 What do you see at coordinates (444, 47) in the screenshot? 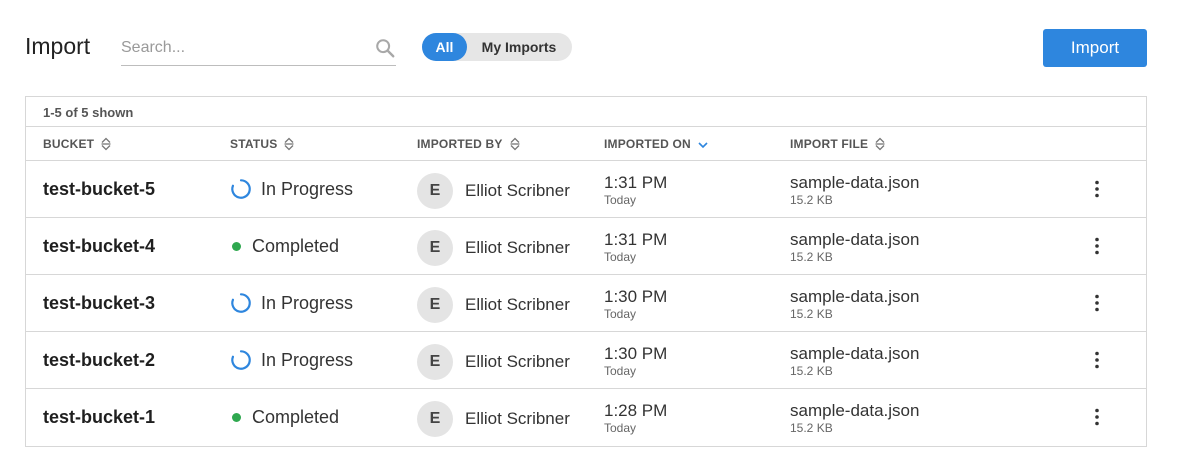
I see `filter-all-option: All` at bounding box center [444, 47].